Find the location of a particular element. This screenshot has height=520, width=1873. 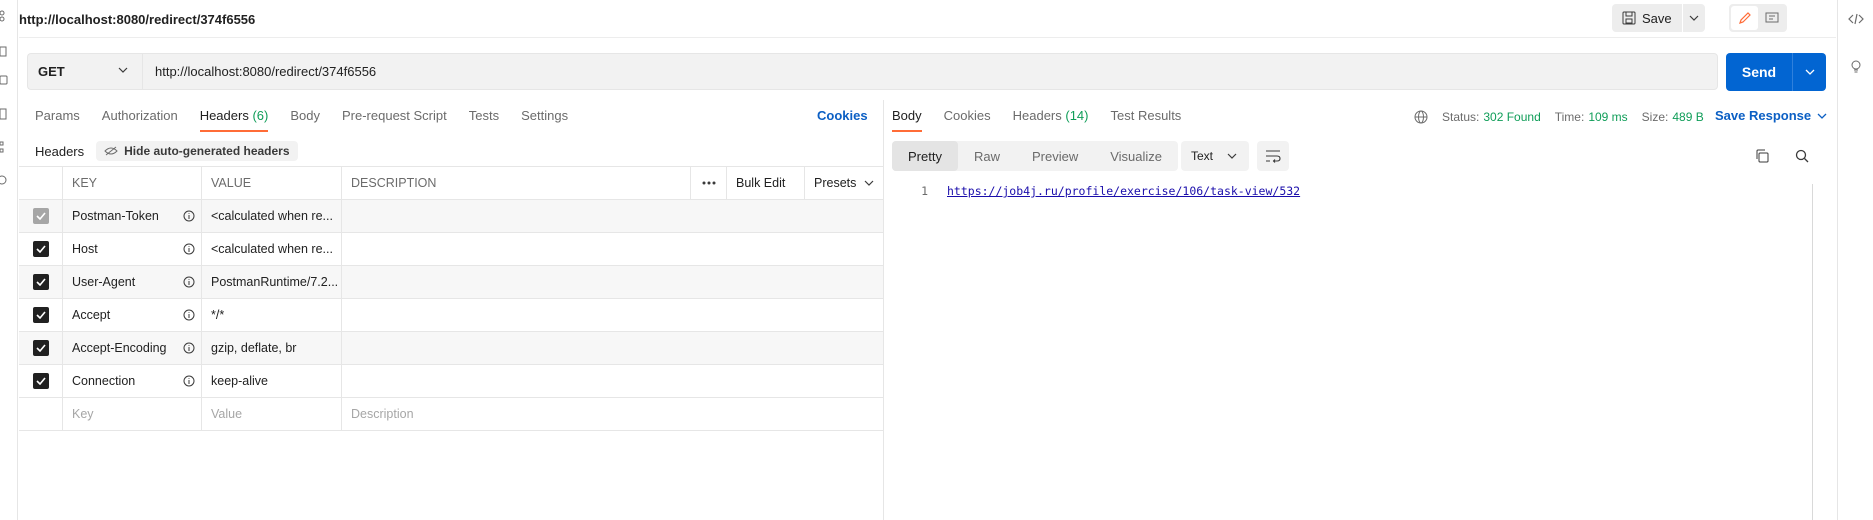

tab-body: Body is located at coordinates (305, 120).